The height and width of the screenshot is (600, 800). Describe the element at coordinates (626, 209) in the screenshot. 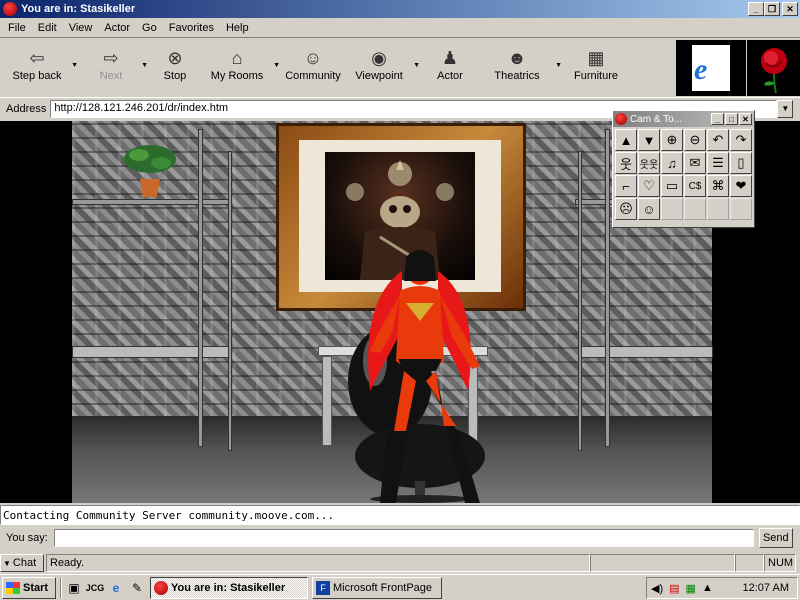

I see `cam-tool-button: ☹` at that location.